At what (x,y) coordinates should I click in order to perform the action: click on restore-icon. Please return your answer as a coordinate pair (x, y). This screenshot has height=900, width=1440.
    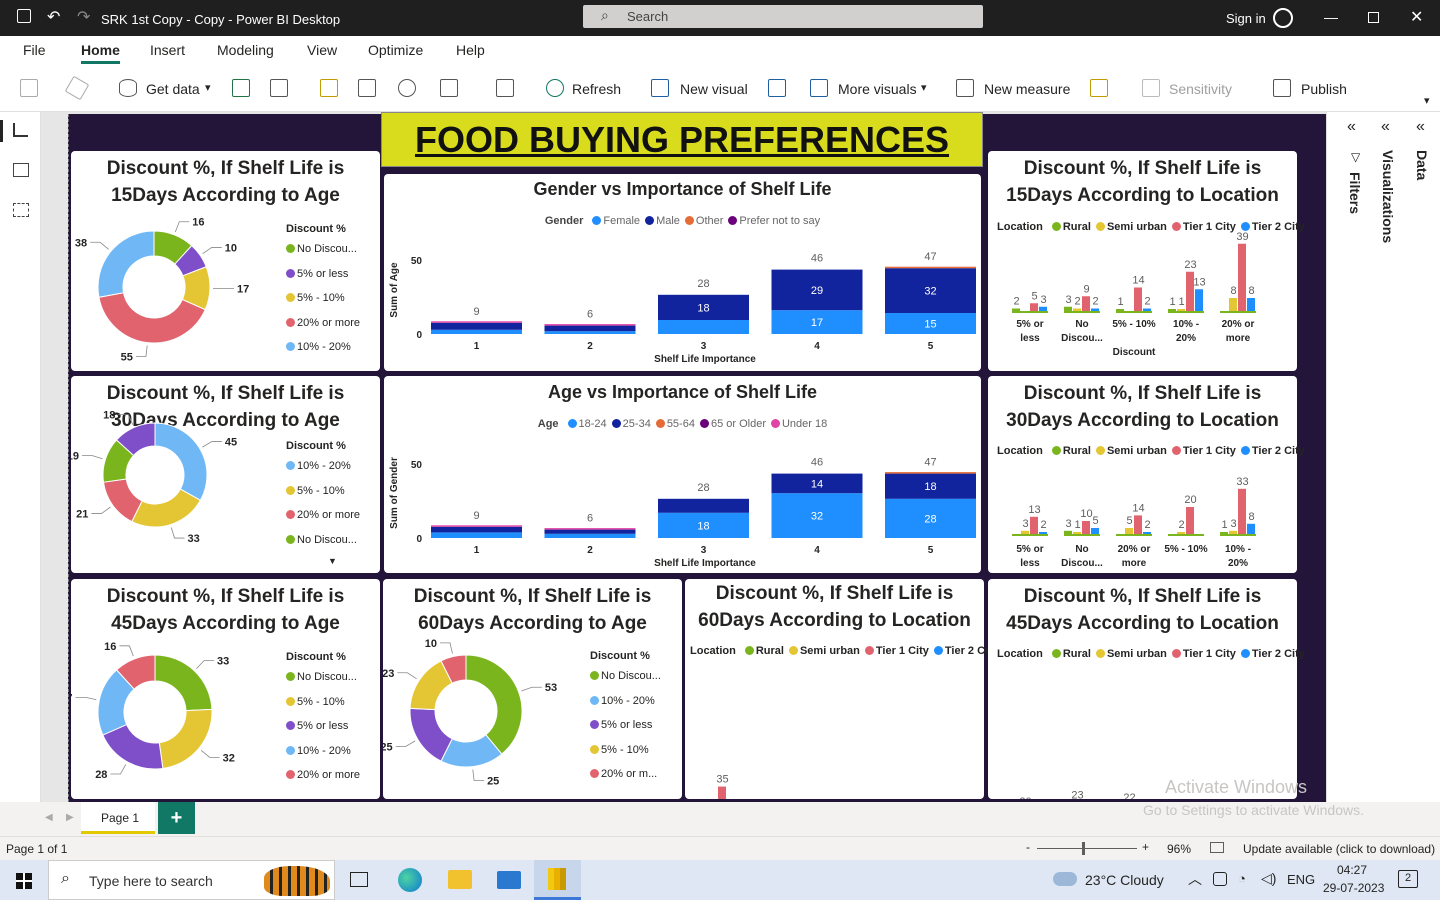
    Looking at the image, I should click on (1373, 17).